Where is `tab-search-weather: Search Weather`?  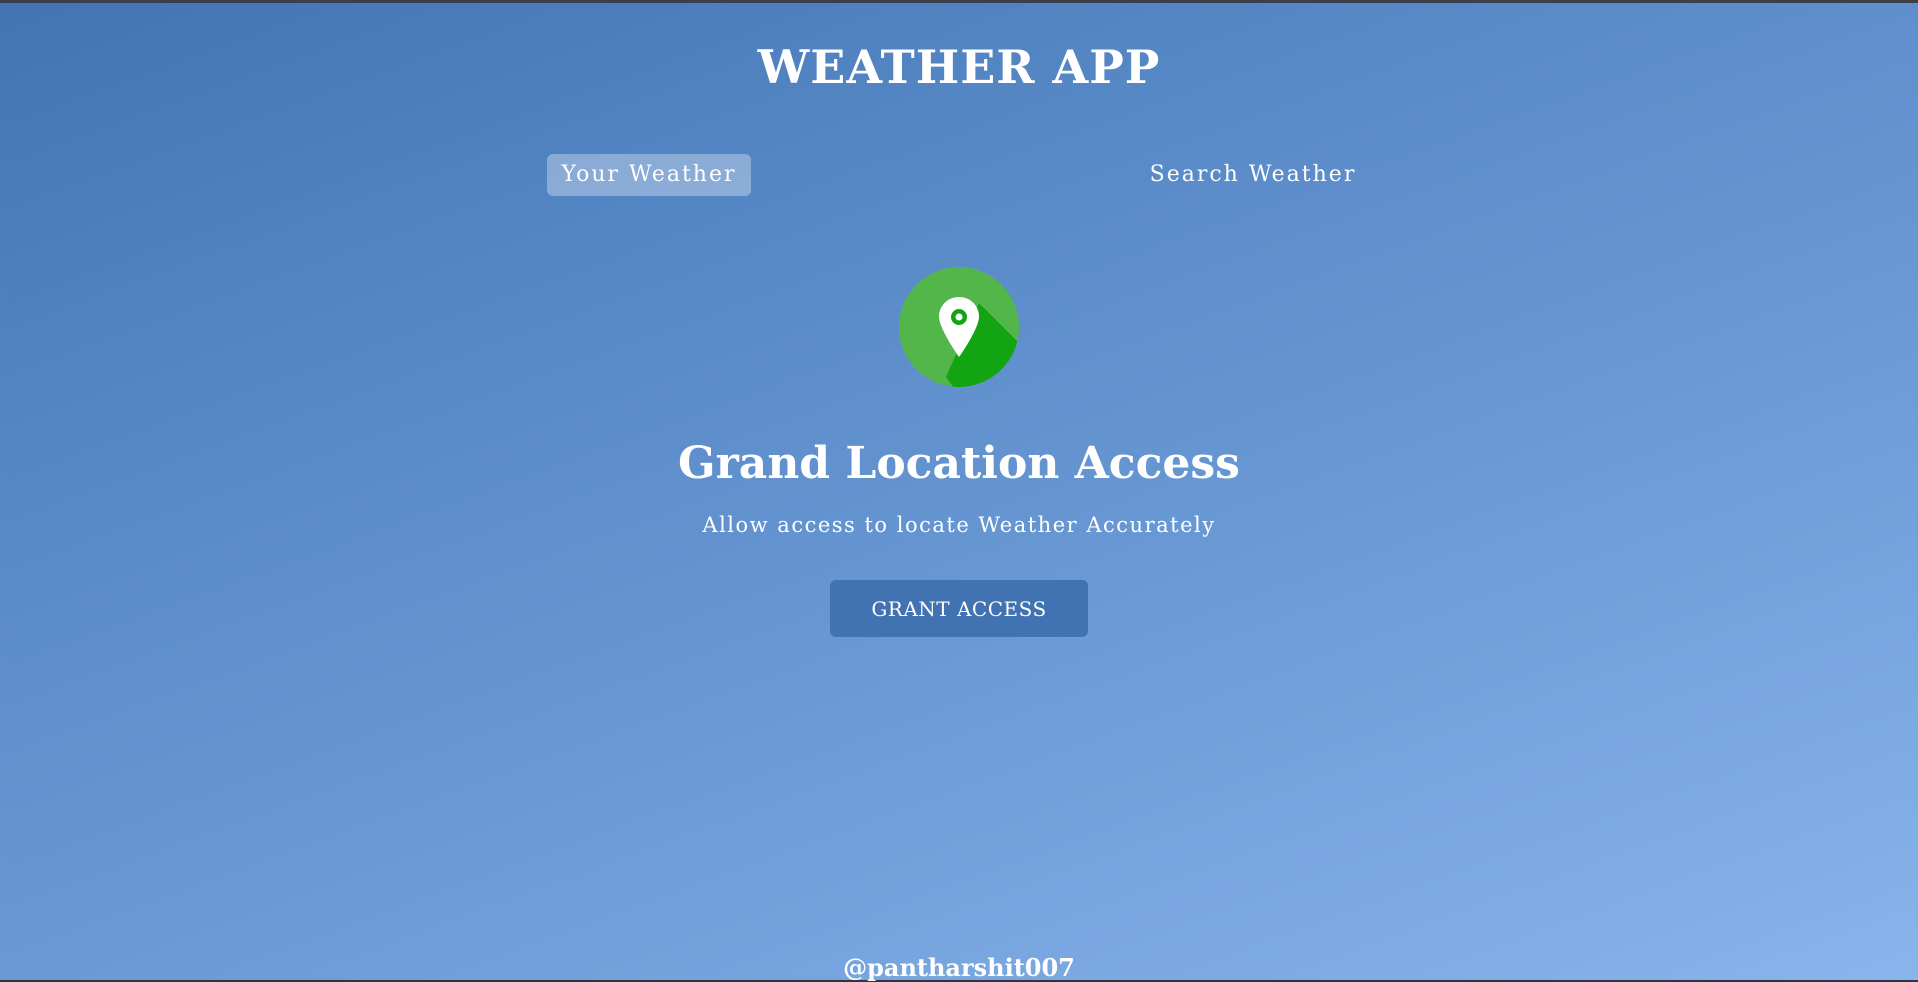
tab-search-weather: Search Weather is located at coordinates (1253, 175).